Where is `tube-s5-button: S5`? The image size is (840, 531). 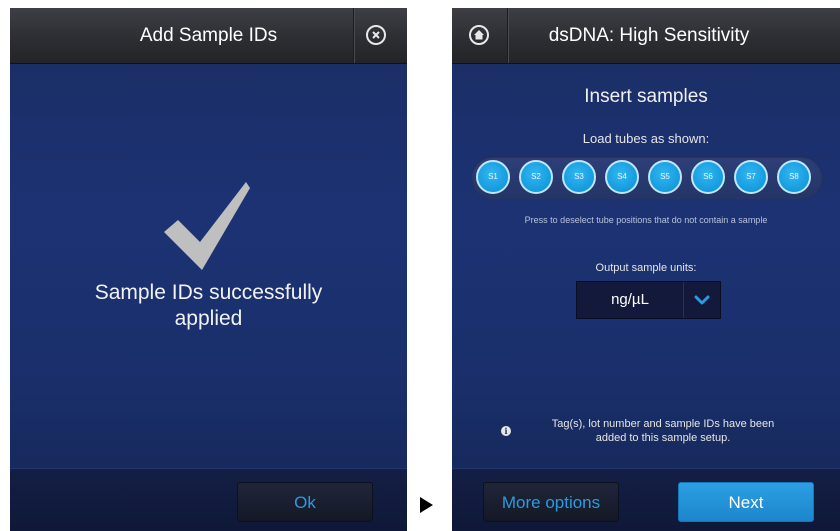
tube-s5-button: S5 is located at coordinates (665, 177).